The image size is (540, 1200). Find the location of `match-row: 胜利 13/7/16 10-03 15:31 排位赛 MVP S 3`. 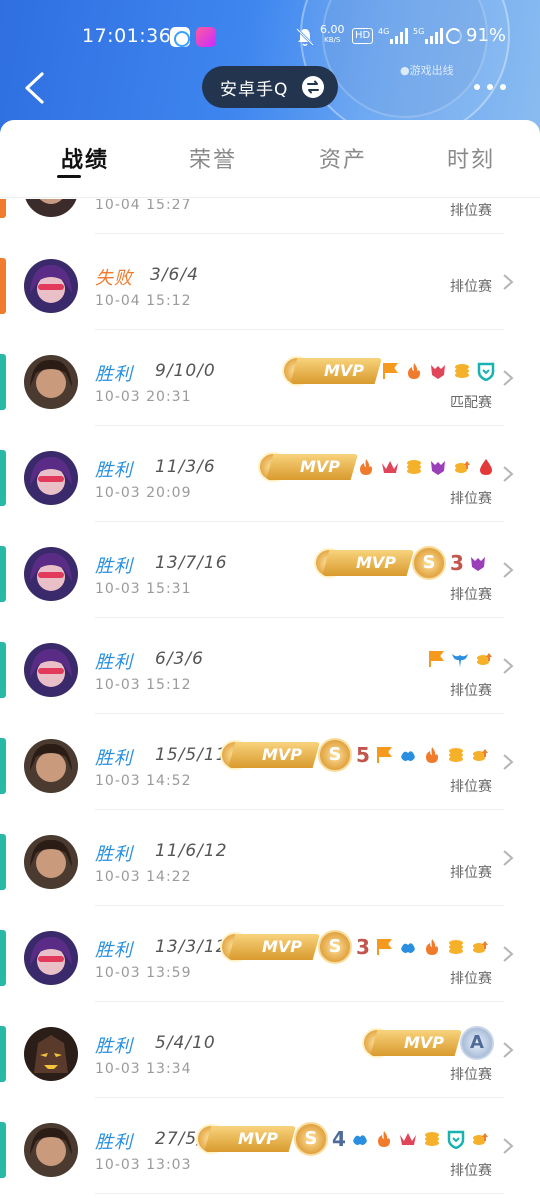

match-row: 胜利 13/7/16 10-03 15:31 排位赛 MVP S 3 is located at coordinates (270, 570).